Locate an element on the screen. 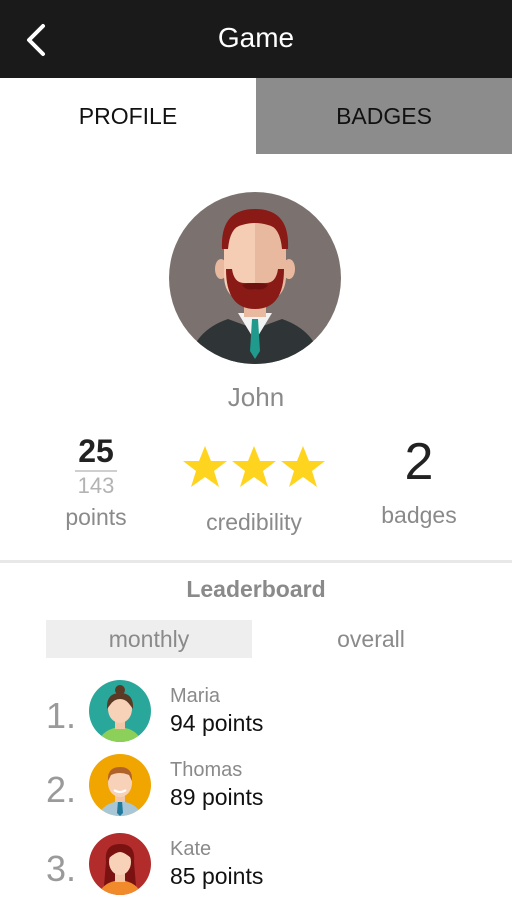 Image resolution: width=512 pixels, height=910 pixels. top-app-bar: Game is located at coordinates (256, 39).